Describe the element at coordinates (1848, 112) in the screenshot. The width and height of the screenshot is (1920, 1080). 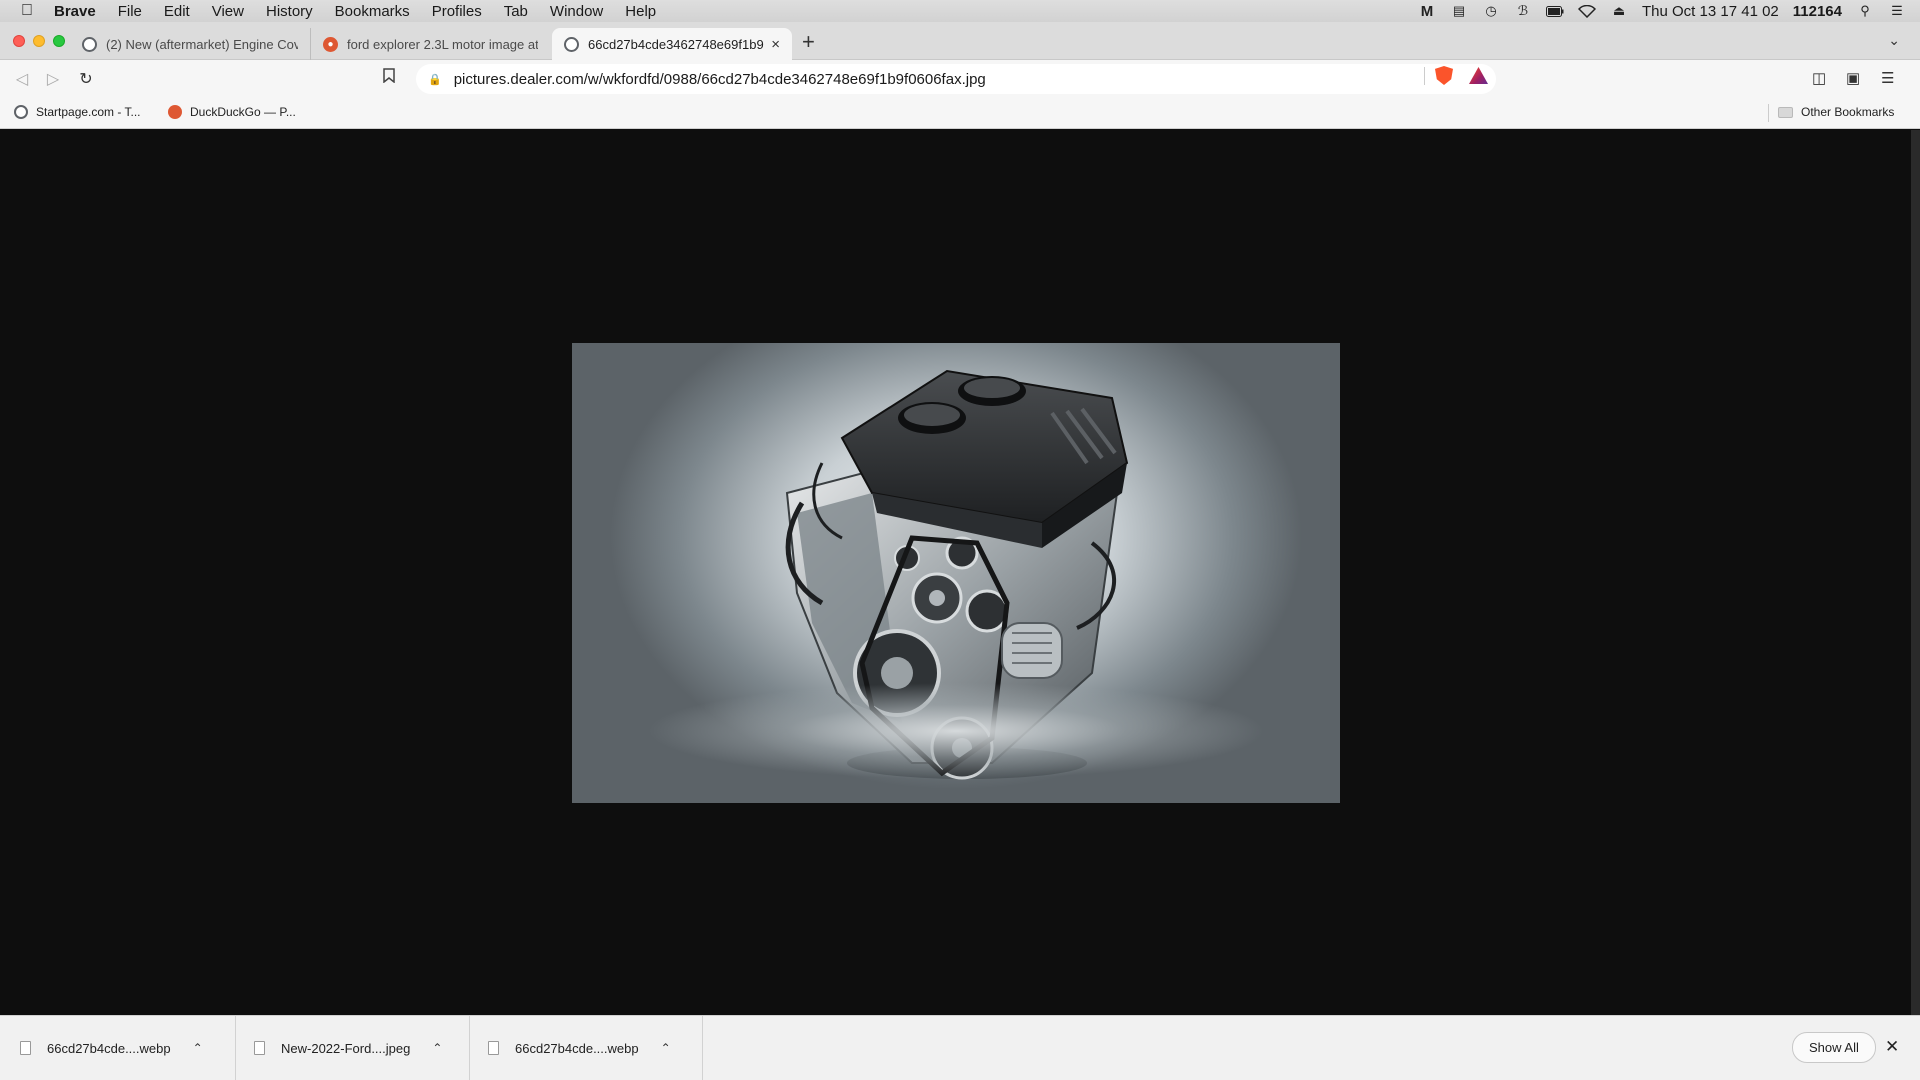
I see `other-bookmarks-label: Other Bookmarks` at that location.